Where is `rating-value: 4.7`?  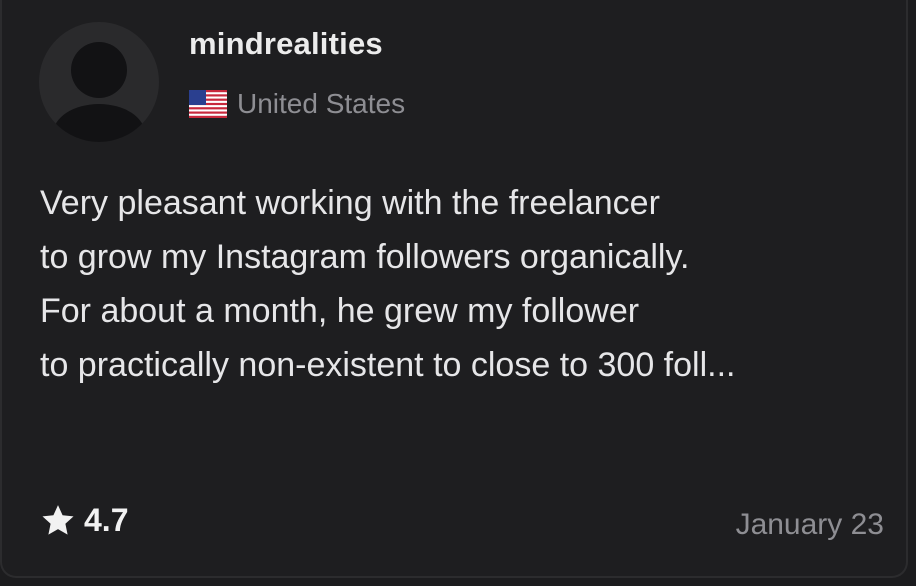
rating-value: 4.7 is located at coordinates (106, 520).